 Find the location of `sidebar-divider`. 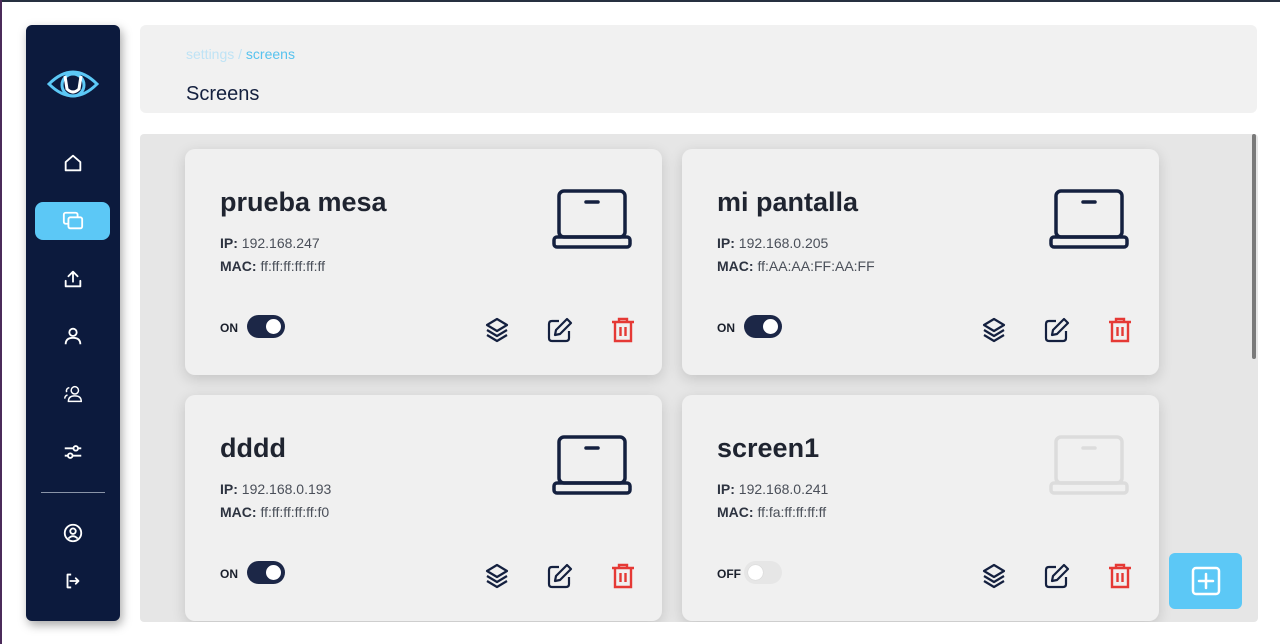

sidebar-divider is located at coordinates (73, 492).